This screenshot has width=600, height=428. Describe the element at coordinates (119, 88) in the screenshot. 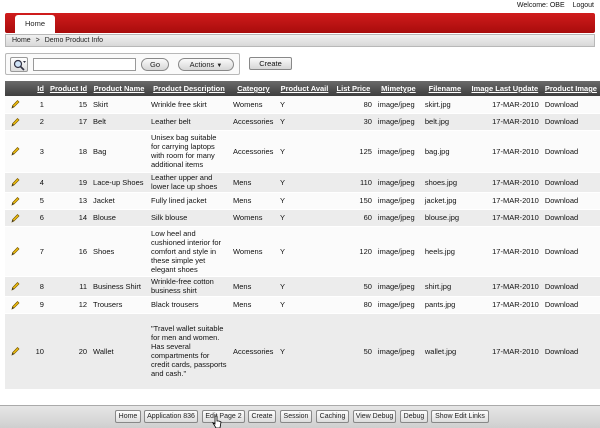

I see `header-product-name: Product Name` at that location.